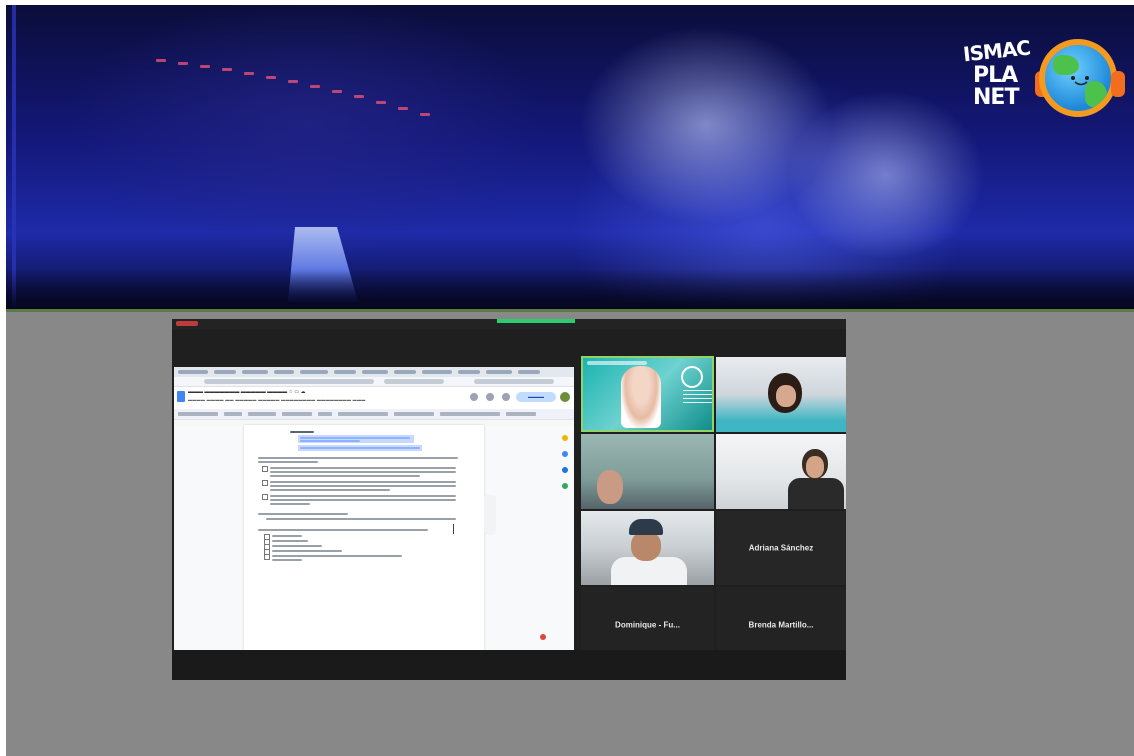 The image size is (1134, 756). What do you see at coordinates (536, 397) in the screenshot?
I see `share-button: ▬▬▬▬` at bounding box center [536, 397].